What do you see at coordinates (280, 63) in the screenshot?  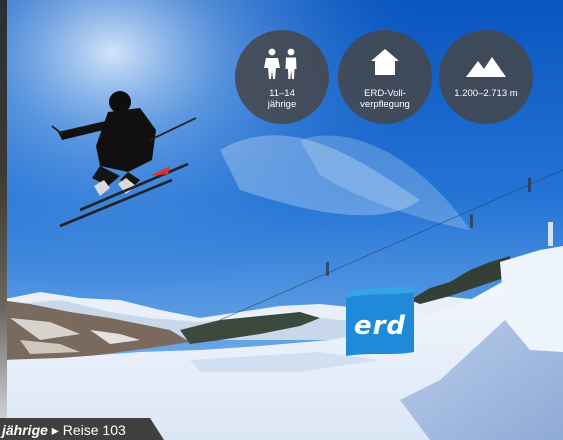 I see `children-icon` at bounding box center [280, 63].